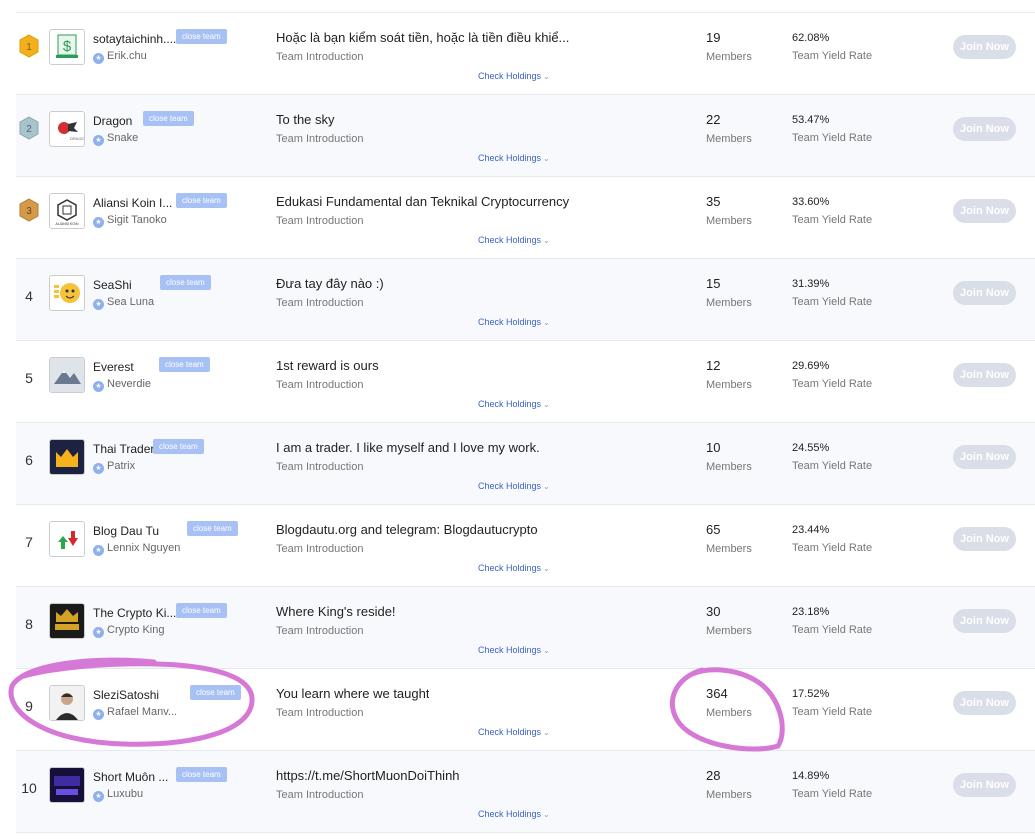  What do you see at coordinates (305, 119) in the screenshot?
I see `team-description: To the sky` at bounding box center [305, 119].